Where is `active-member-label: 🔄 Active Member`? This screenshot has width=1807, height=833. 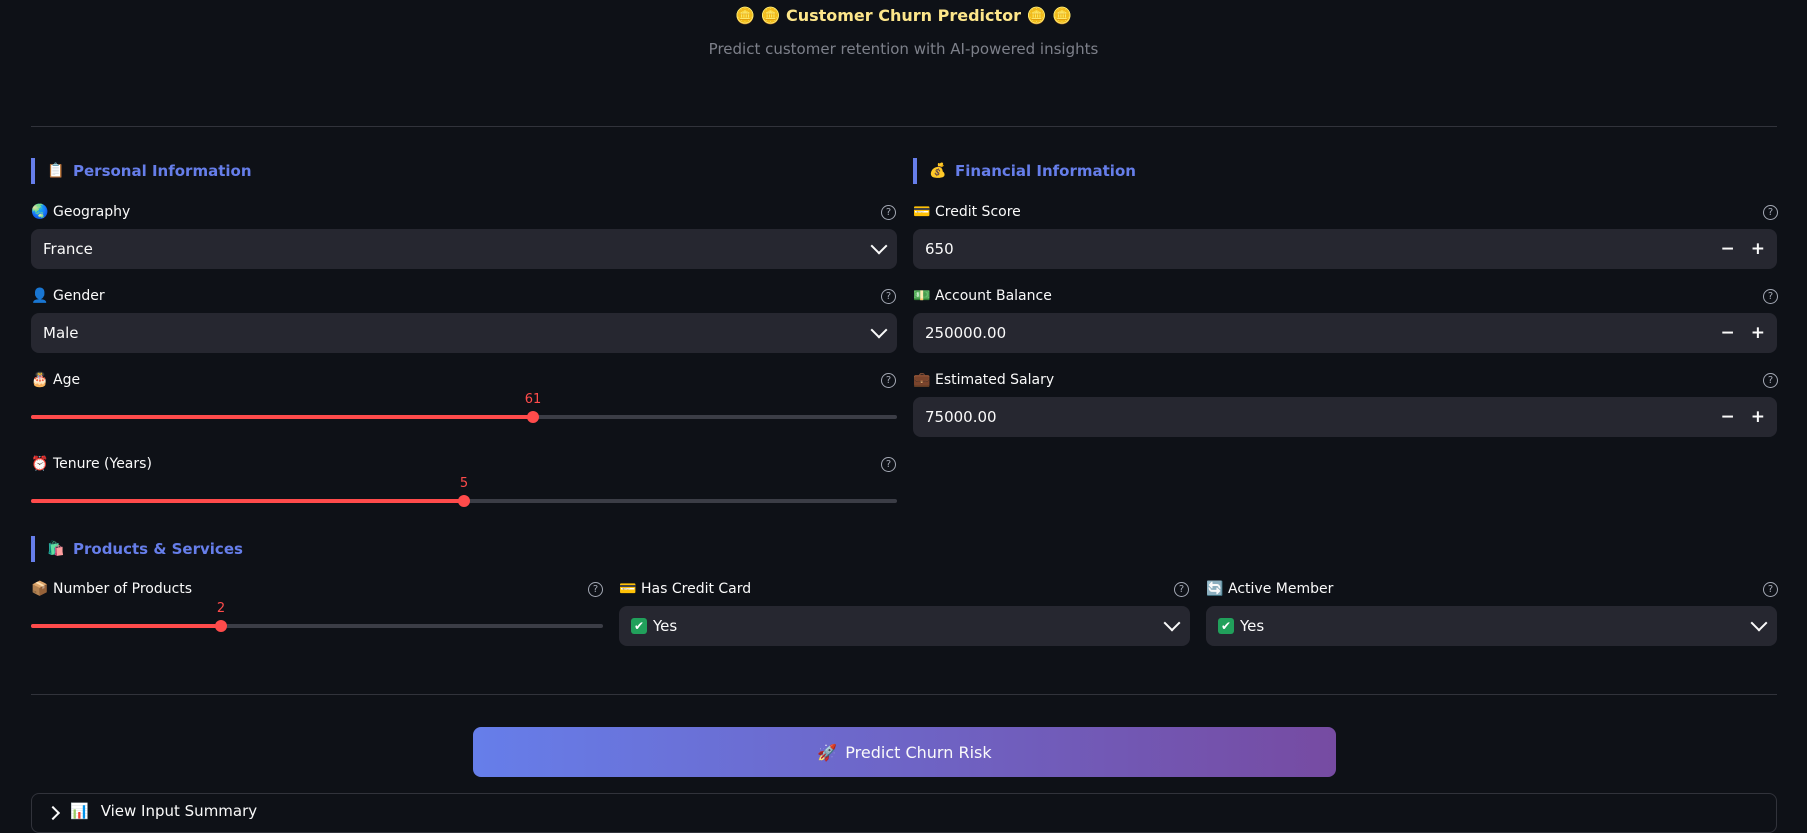
active-member-label: 🔄 Active Member is located at coordinates (1269, 589).